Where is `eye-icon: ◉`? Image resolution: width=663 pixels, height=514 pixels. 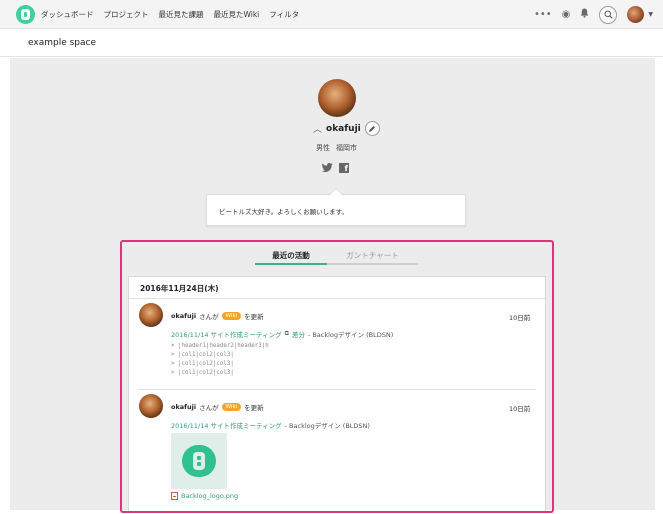
eye-icon: ◉ is located at coordinates (566, 14).